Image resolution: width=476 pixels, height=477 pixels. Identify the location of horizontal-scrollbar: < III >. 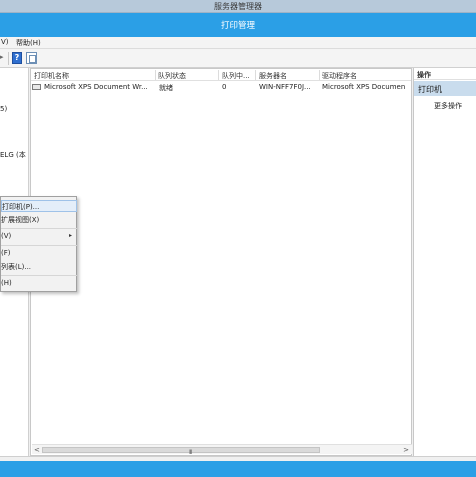
(222, 450).